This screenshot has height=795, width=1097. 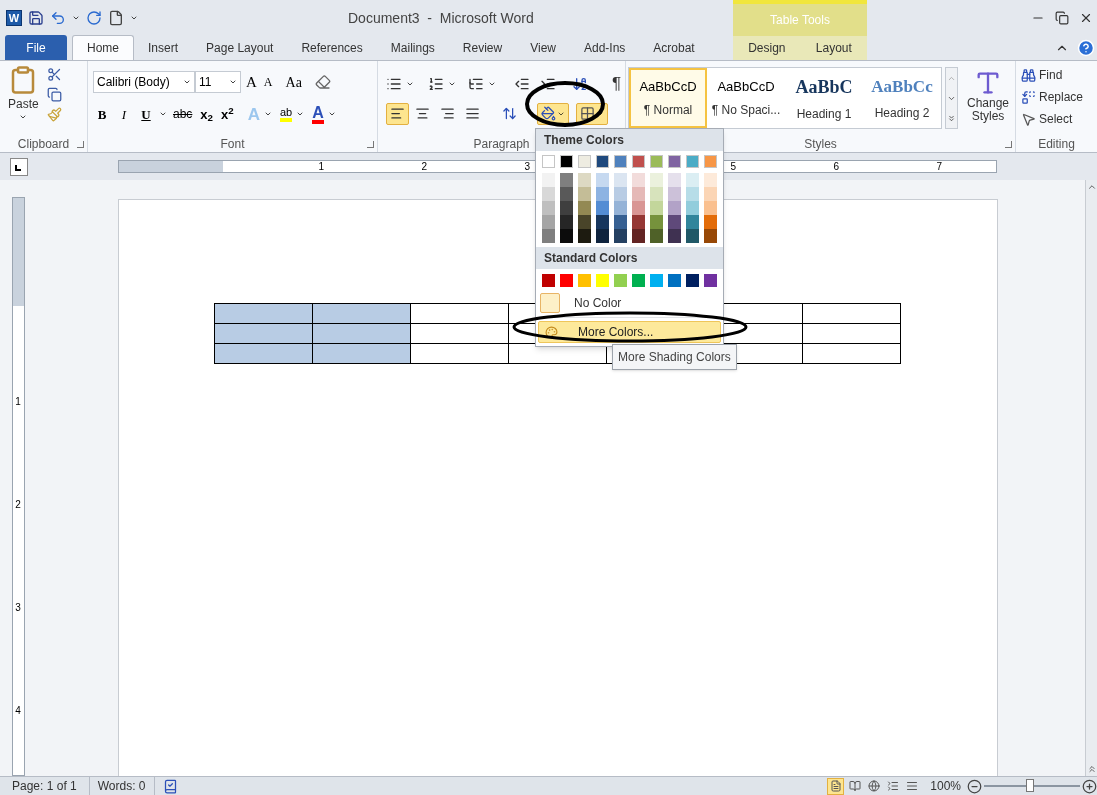 What do you see at coordinates (293, 82) in the screenshot?
I see `change-case-button: Aa` at bounding box center [293, 82].